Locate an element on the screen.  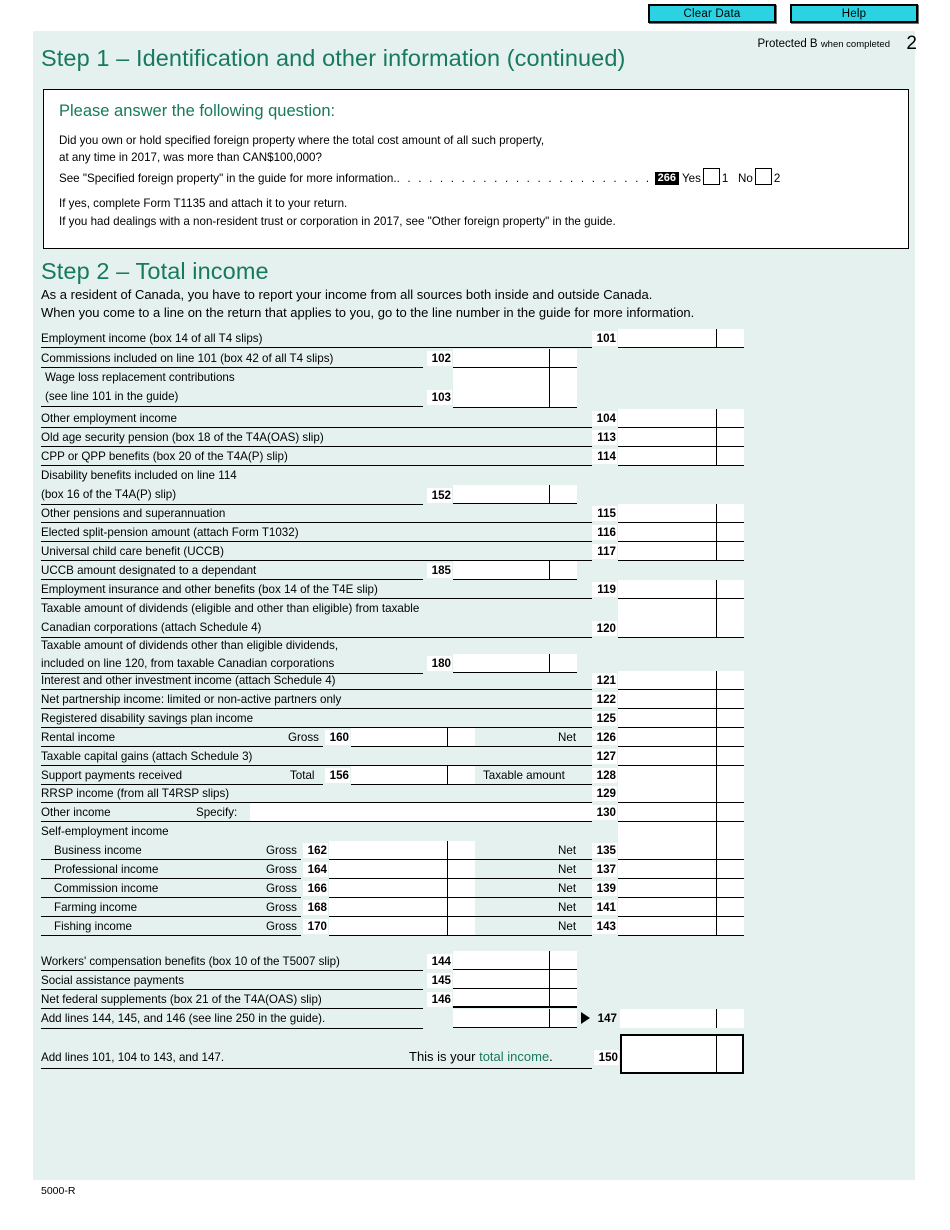
line-101-field is located at coordinates (681, 338).